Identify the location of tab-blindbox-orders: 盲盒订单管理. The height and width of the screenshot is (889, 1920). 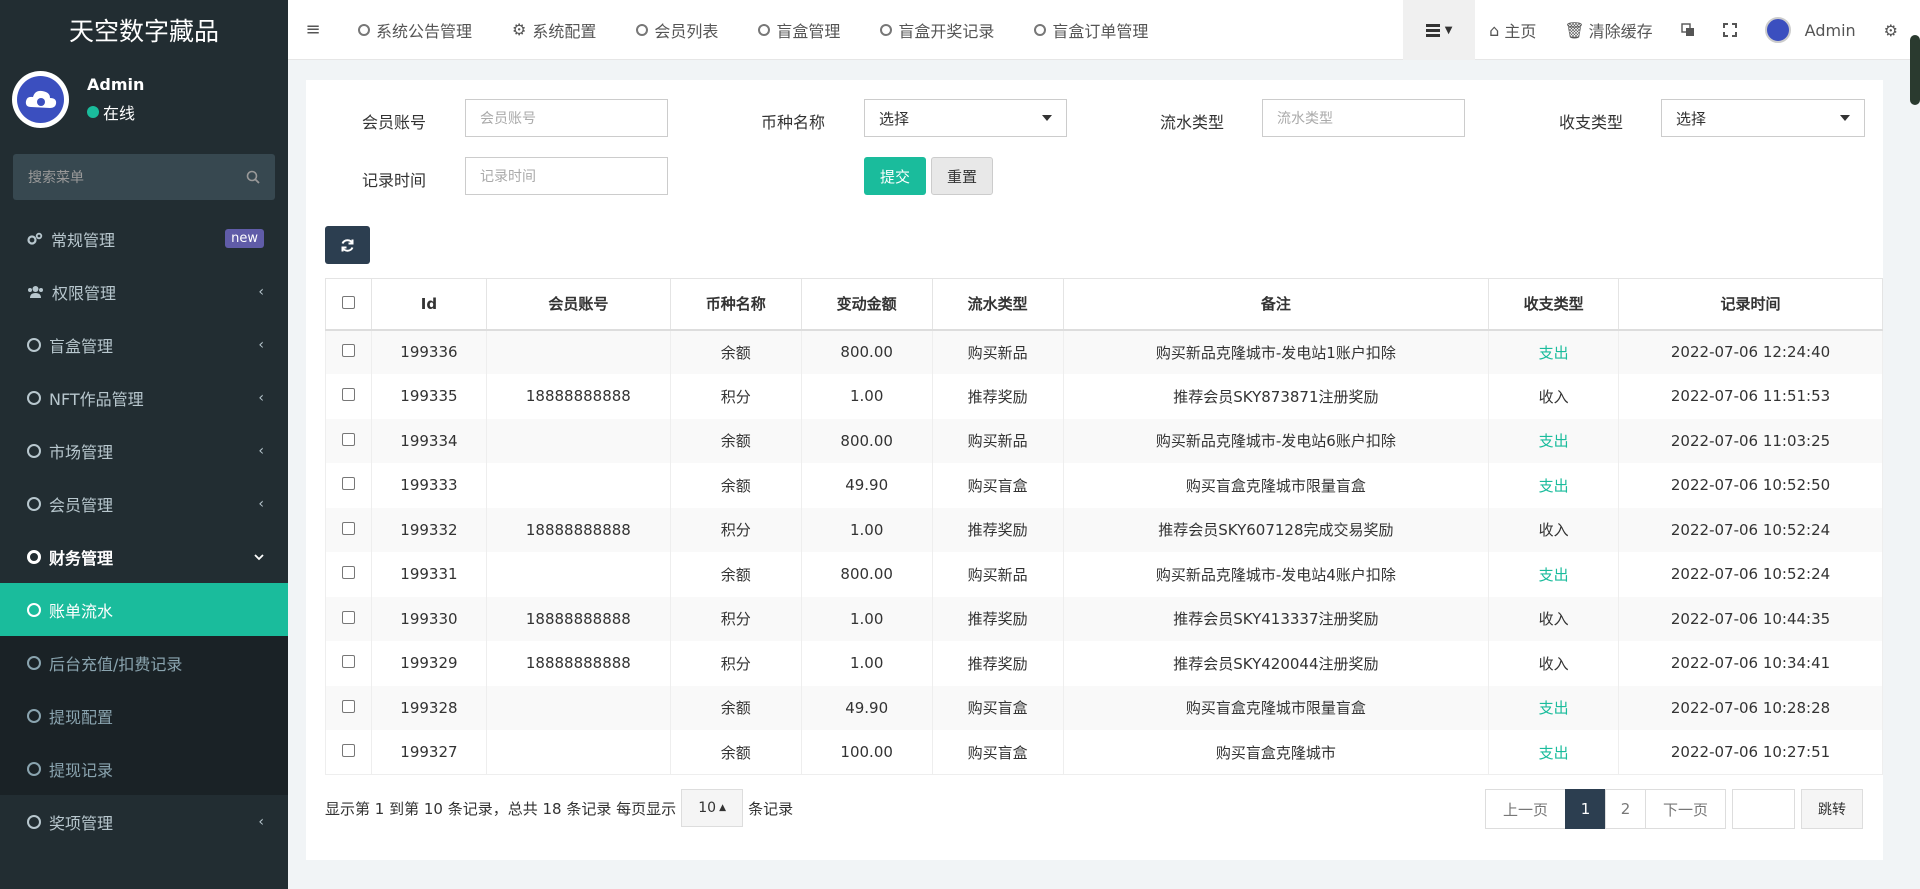
(1091, 30).